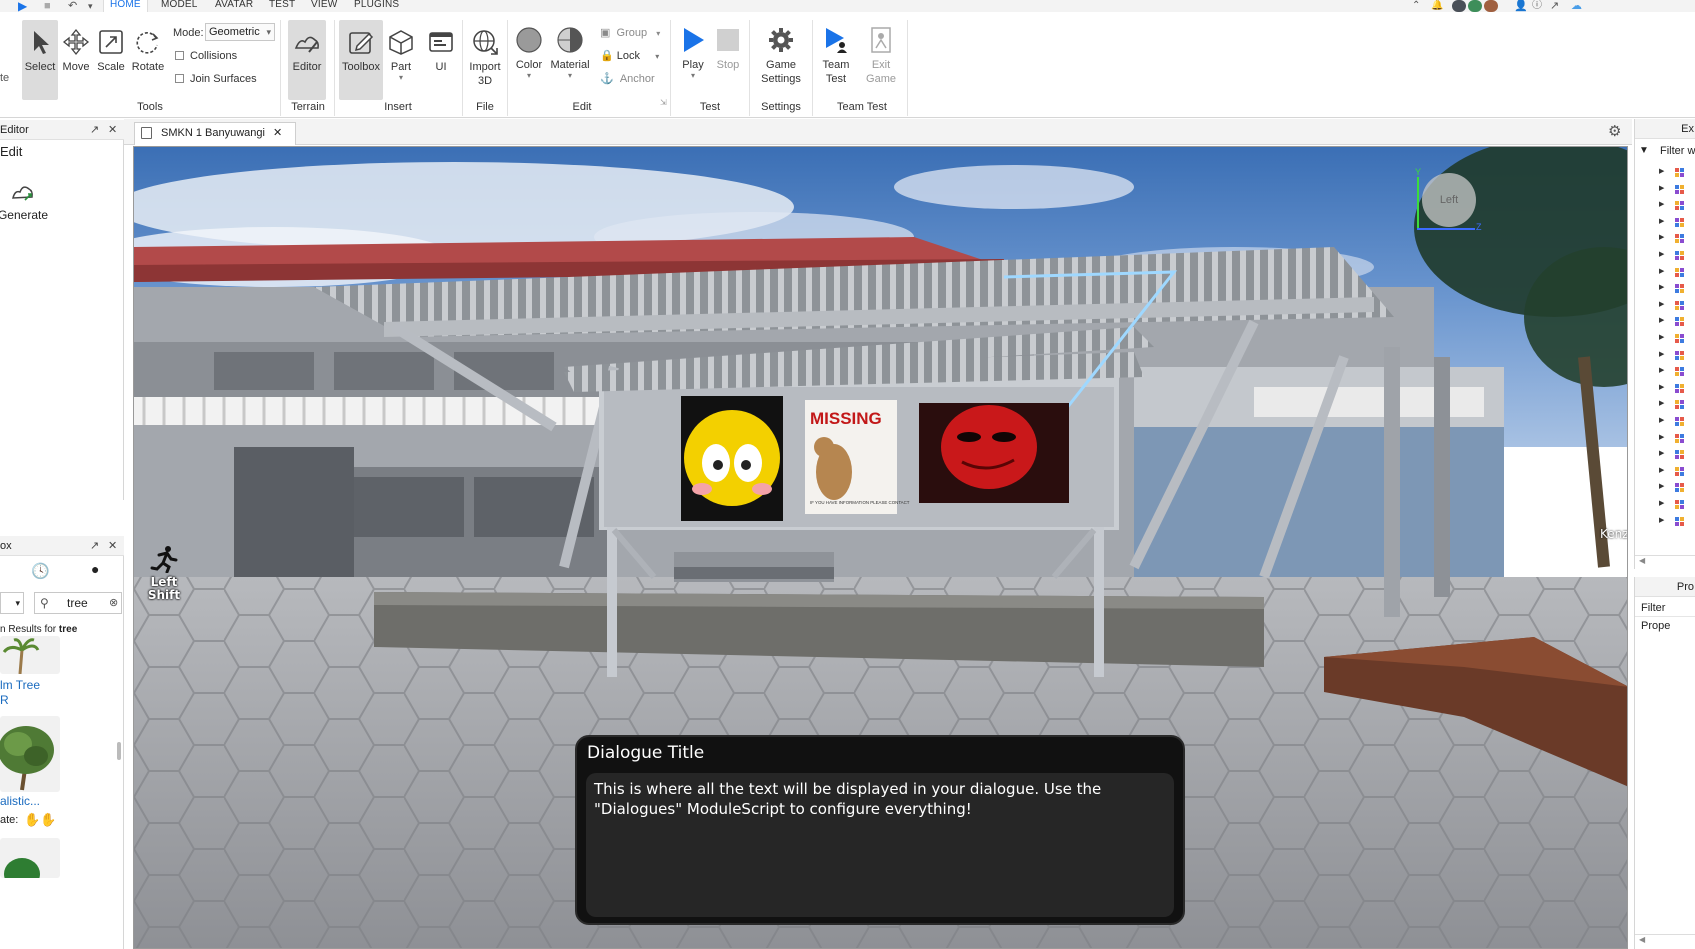 This screenshot has height=949, width=1695. Describe the element at coordinates (881, 56) in the screenshot. I see `exit-game-button: Exit Game` at that location.